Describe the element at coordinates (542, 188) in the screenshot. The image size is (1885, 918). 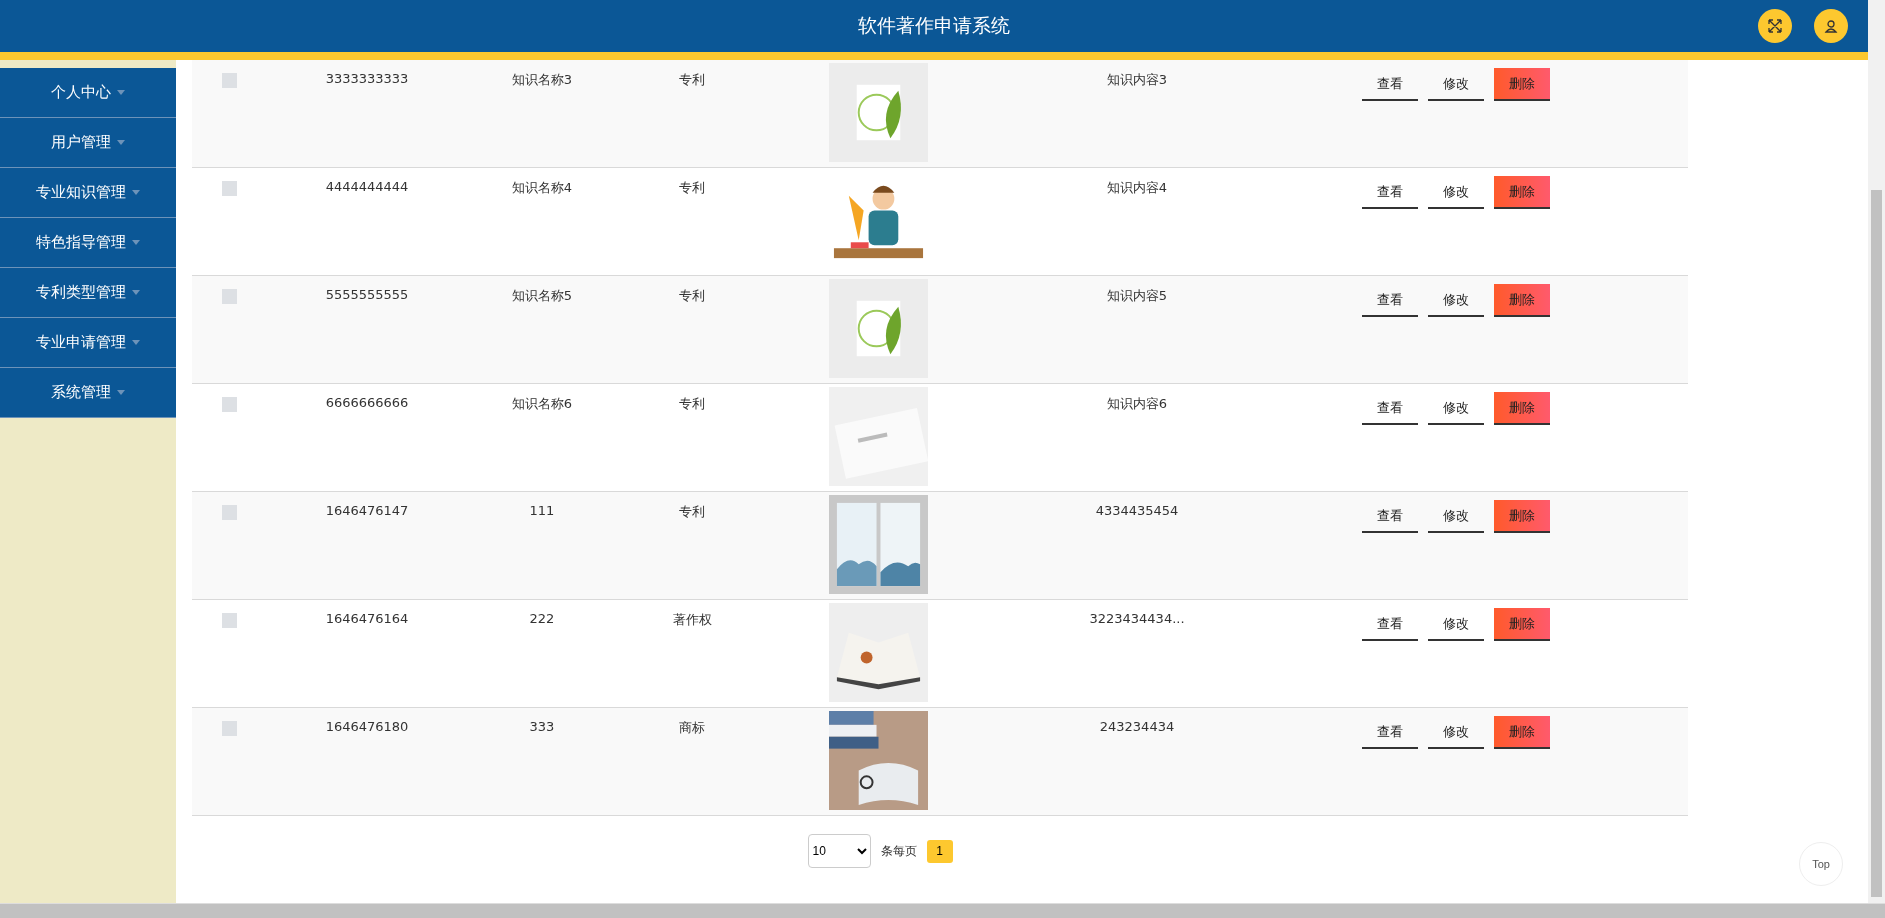
I see `table-cell-text: 知识名称4` at that location.